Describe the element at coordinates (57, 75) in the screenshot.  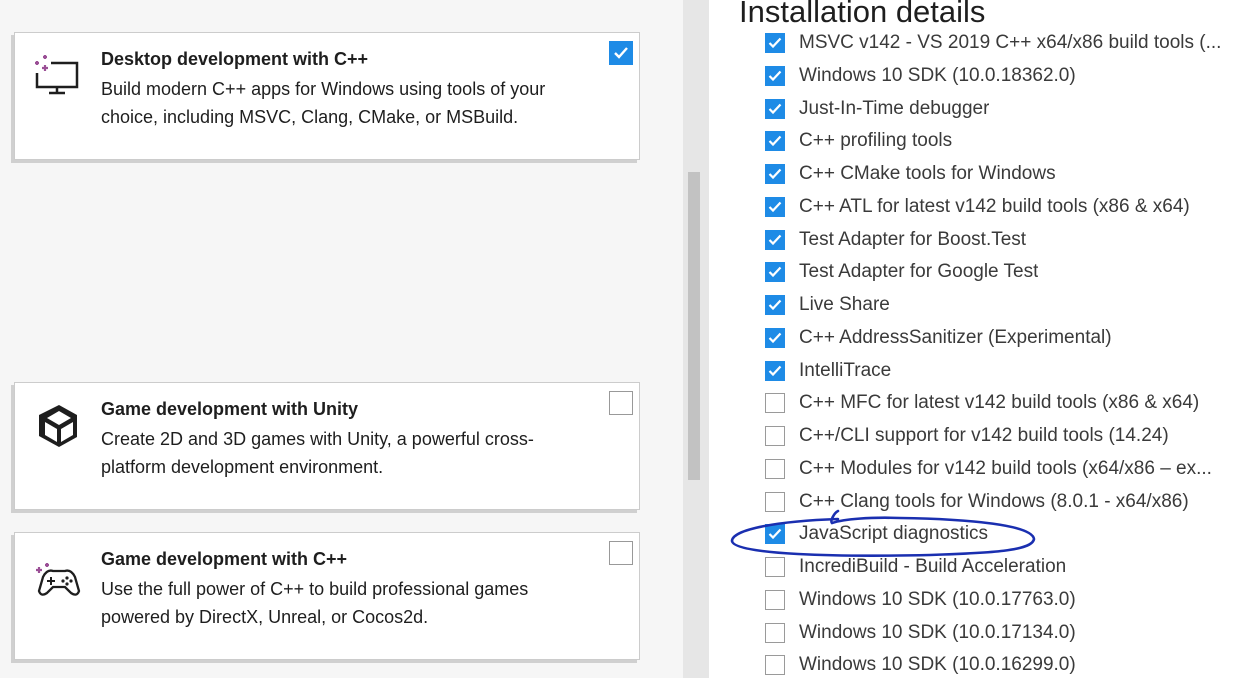
I see `desktop-monitor-icon` at that location.